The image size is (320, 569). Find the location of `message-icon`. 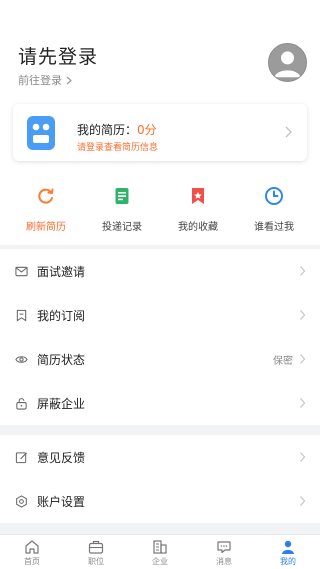

message-icon is located at coordinates (224, 547).